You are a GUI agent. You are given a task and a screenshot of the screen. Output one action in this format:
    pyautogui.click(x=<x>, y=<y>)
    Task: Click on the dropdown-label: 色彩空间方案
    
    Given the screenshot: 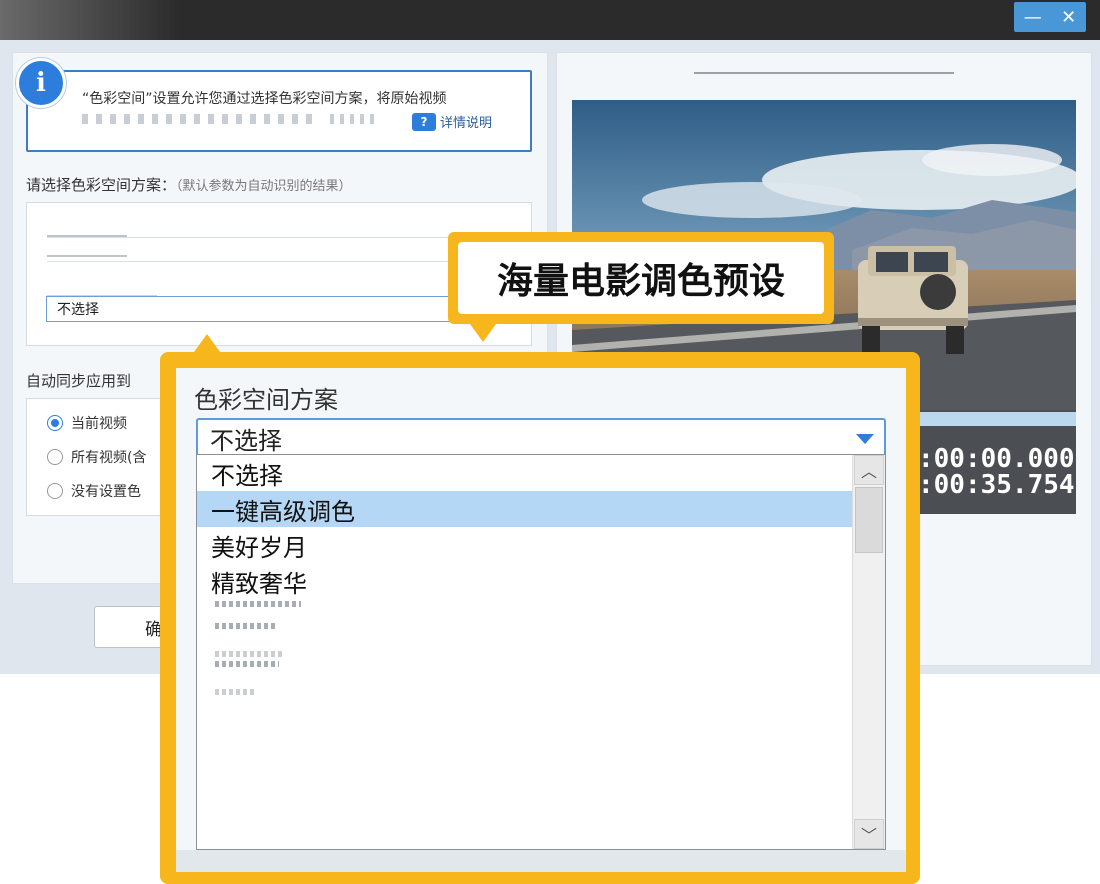 What is the action you would take?
    pyautogui.click(x=266, y=400)
    